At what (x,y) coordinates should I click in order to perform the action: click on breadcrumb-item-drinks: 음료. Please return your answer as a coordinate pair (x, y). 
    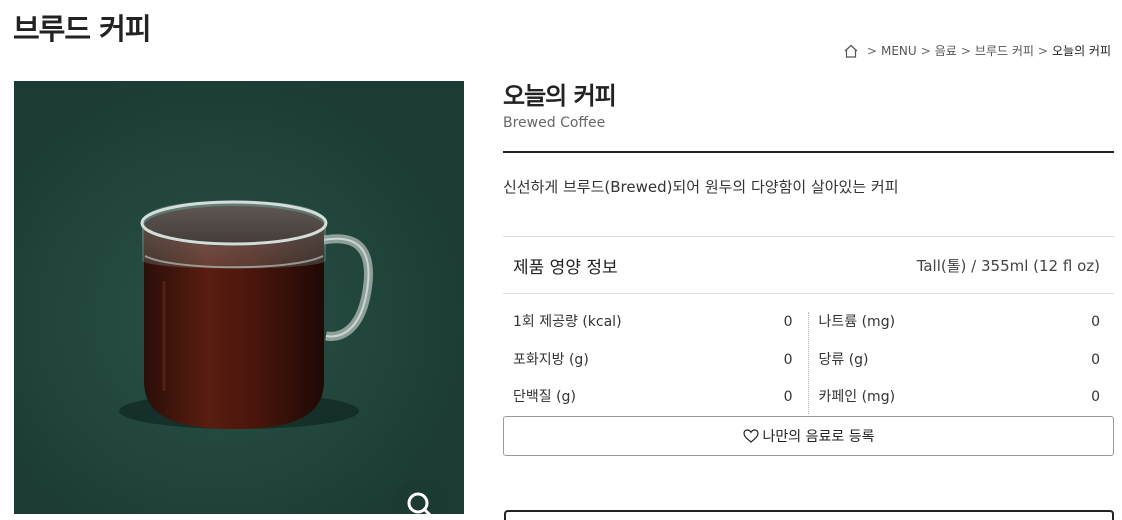
    Looking at the image, I should click on (946, 50).